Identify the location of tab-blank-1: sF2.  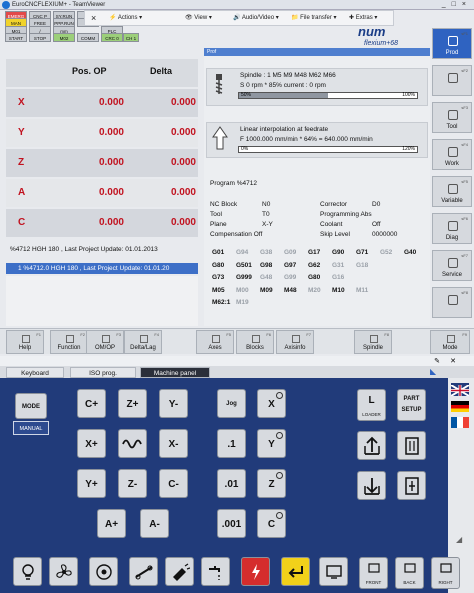
(452, 80).